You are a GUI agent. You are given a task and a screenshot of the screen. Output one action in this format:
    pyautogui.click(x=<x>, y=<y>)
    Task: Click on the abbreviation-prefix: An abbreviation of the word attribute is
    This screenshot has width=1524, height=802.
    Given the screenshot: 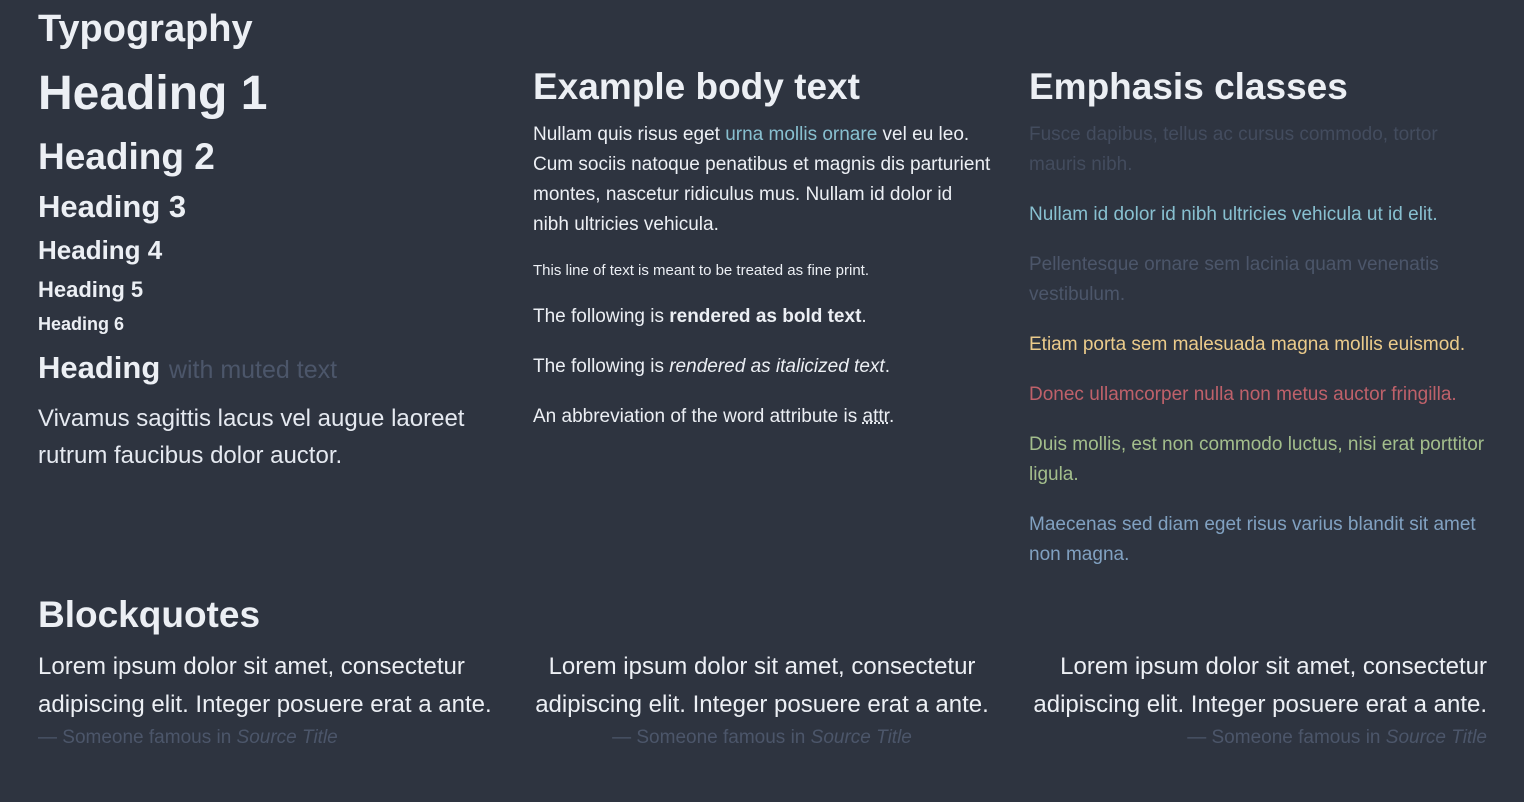 What is the action you would take?
    pyautogui.click(x=698, y=416)
    